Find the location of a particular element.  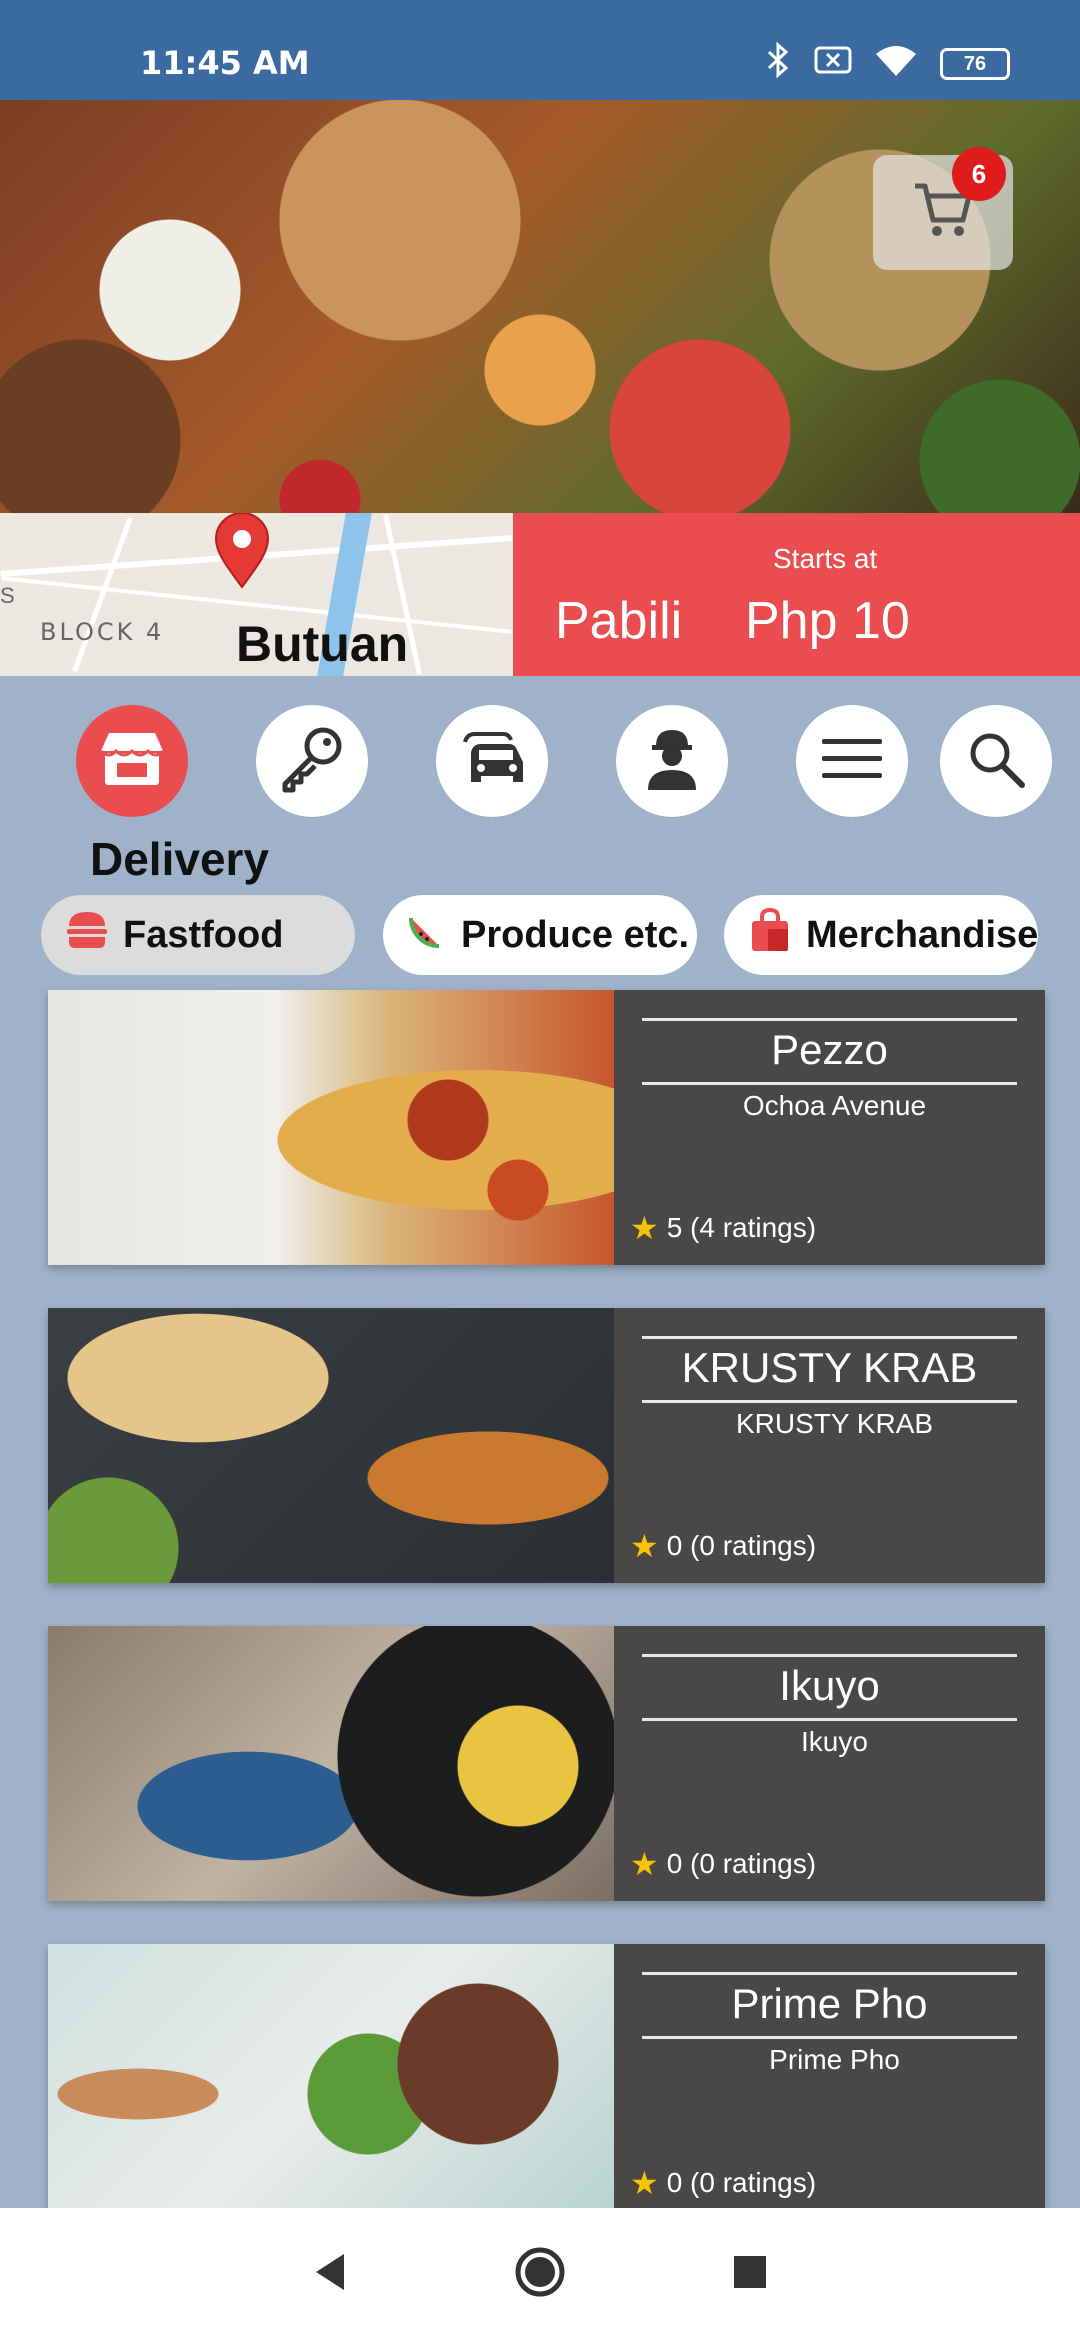

system-nav-bar is located at coordinates (540, 2274).